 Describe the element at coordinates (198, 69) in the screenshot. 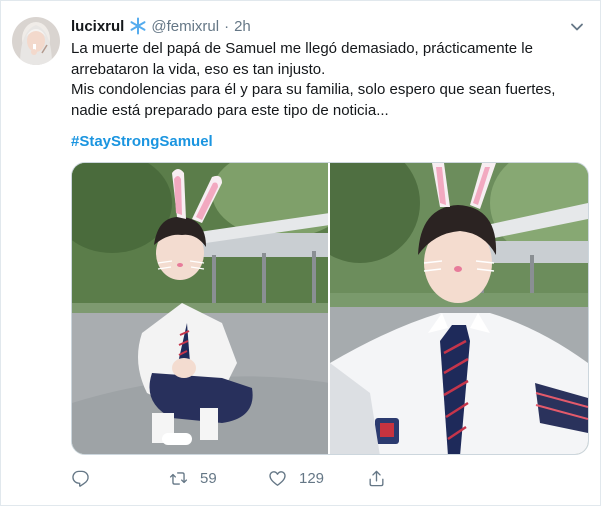

I see `tweet-text-line: arrebataron la vida, eso es tan injusto.` at that location.